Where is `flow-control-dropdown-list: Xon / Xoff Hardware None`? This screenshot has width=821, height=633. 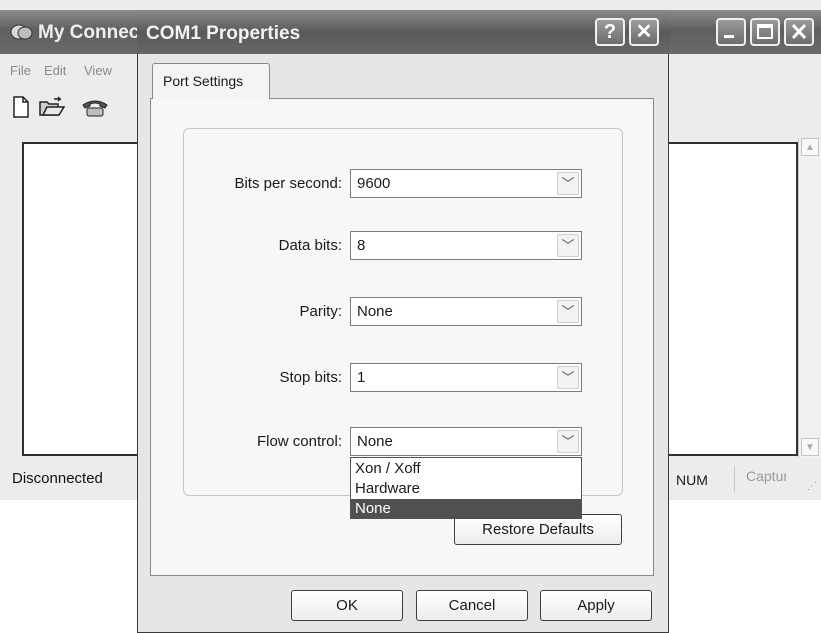 flow-control-dropdown-list: Xon / Xoff Hardware None is located at coordinates (466, 488).